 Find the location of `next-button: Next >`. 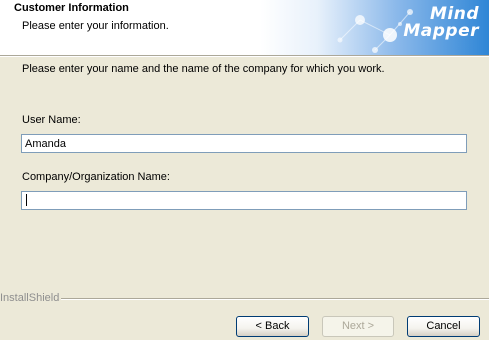

next-button: Next > is located at coordinates (358, 326).